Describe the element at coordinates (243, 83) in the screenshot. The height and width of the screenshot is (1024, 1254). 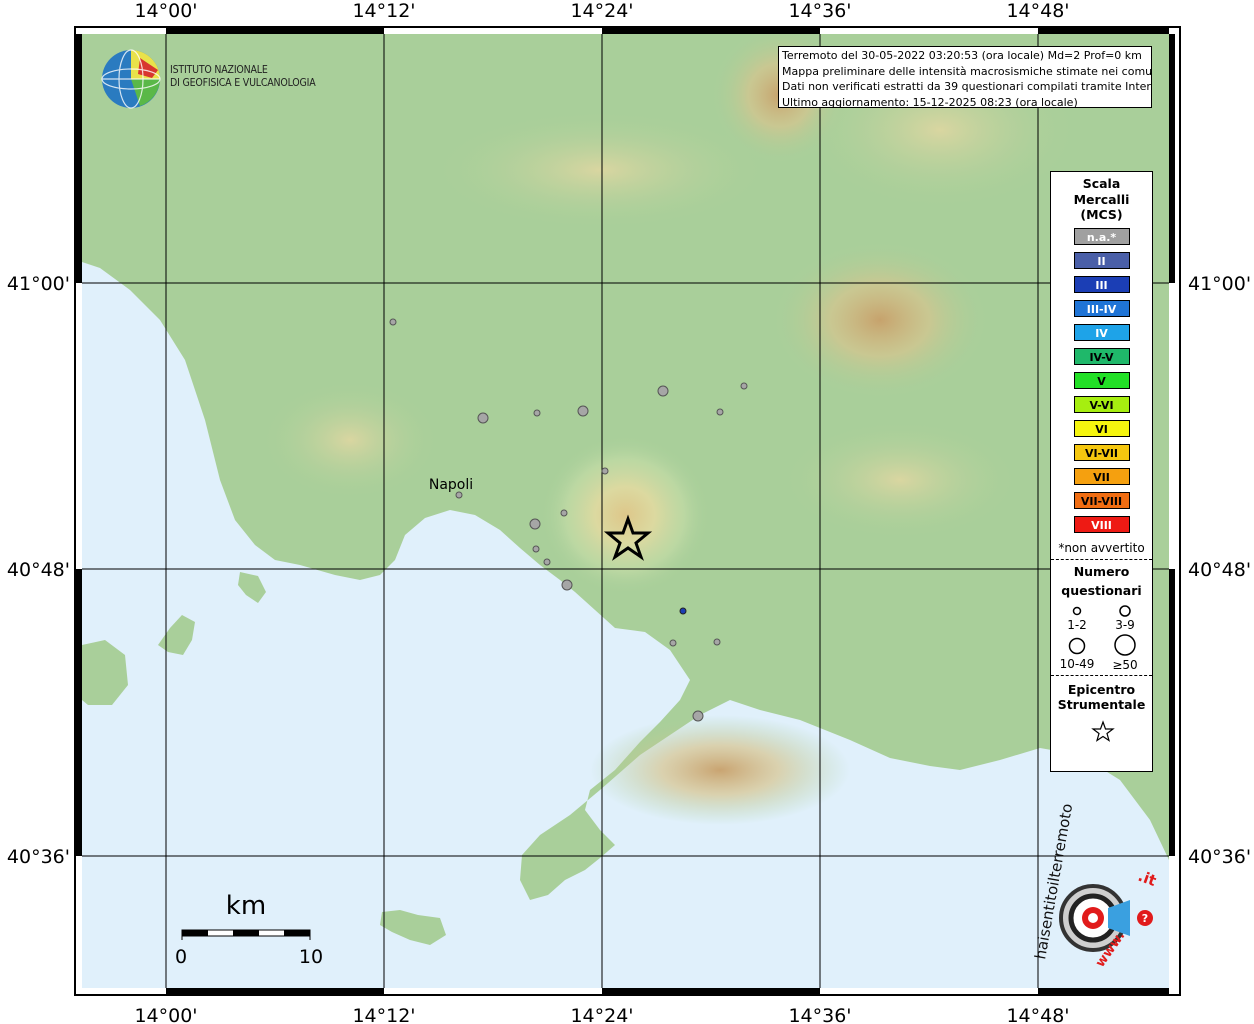
I see `ingv-name-line2: DI GEOFISICA E VULCANOLOGIA` at that location.